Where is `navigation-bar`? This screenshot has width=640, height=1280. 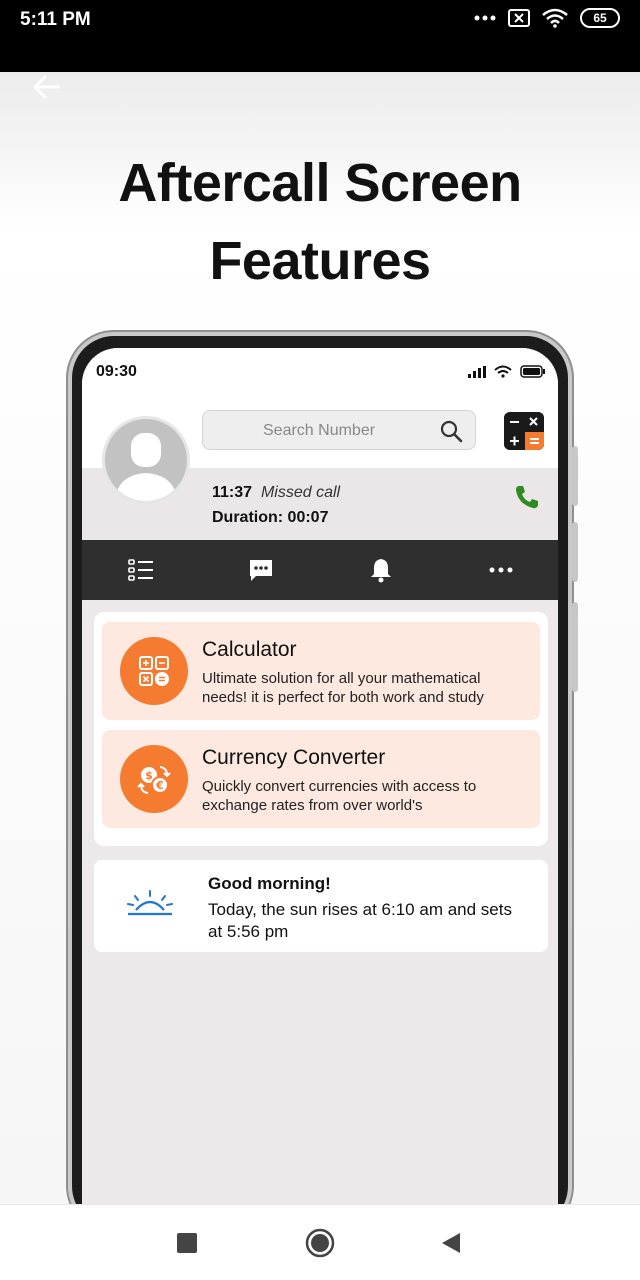 navigation-bar is located at coordinates (320, 1242).